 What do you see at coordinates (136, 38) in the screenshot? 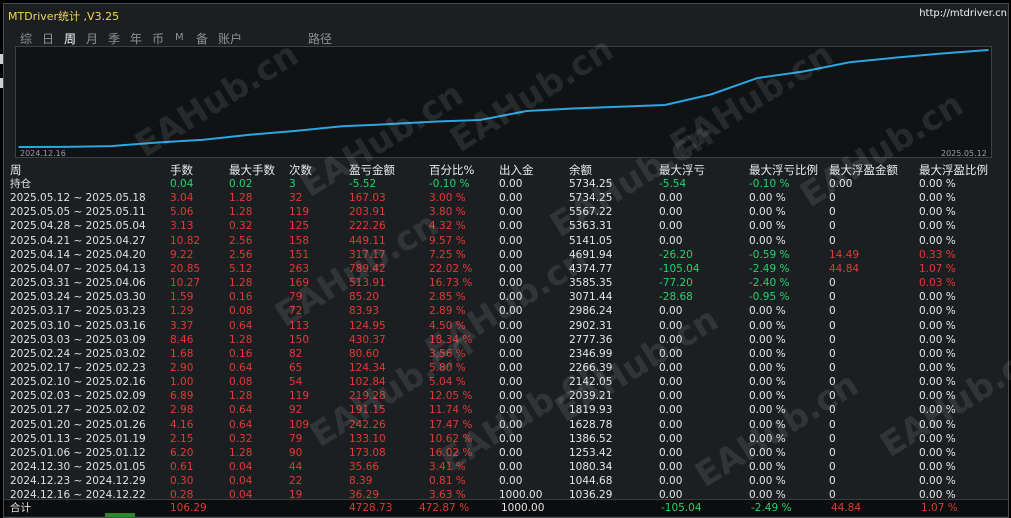
I see `tab-5: 年` at bounding box center [136, 38].